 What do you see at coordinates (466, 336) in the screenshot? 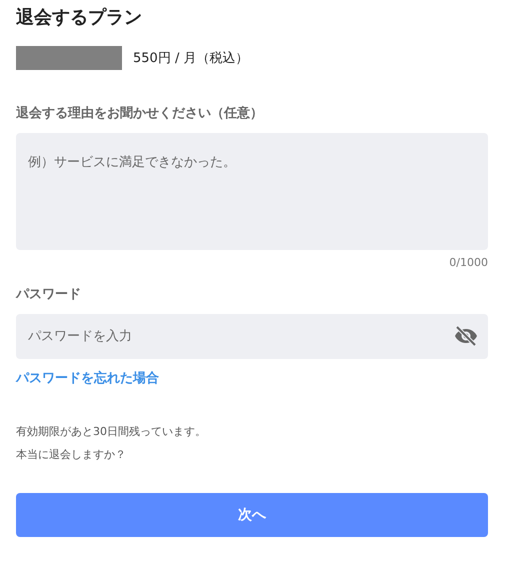
I see `eye-slash-icon` at bounding box center [466, 336].